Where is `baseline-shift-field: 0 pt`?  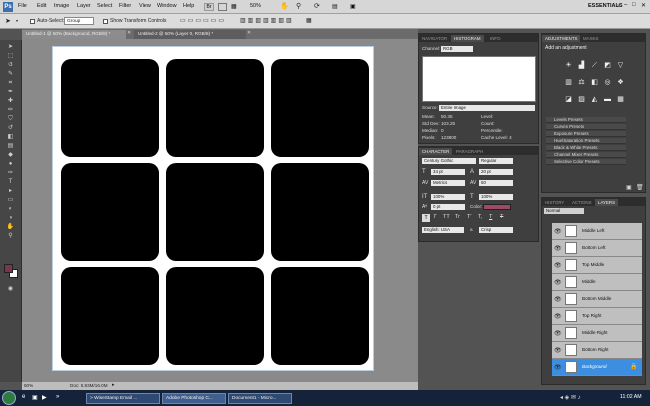 baseline-shift-field: 0 pt is located at coordinates (448, 207).